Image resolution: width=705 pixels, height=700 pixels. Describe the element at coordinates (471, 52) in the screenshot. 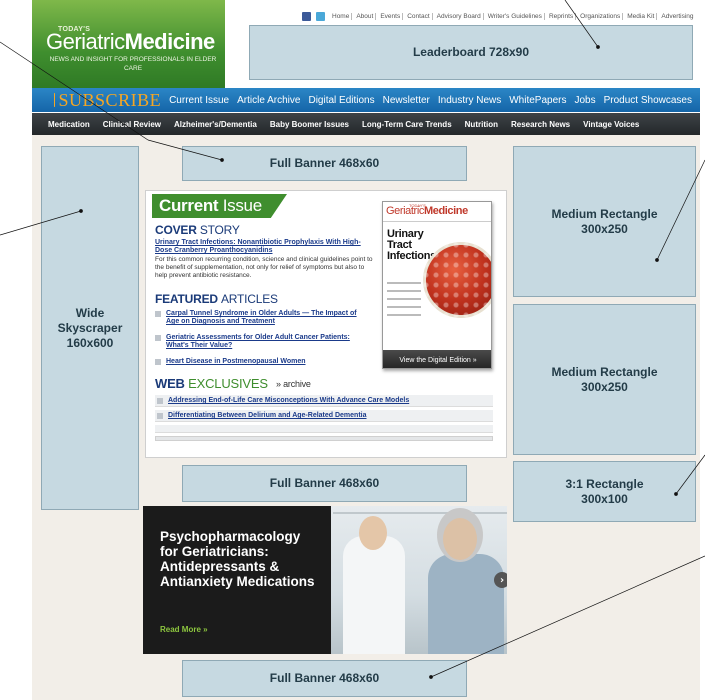

I see `leaderboard-ad: Leaderboard 728x90` at that location.